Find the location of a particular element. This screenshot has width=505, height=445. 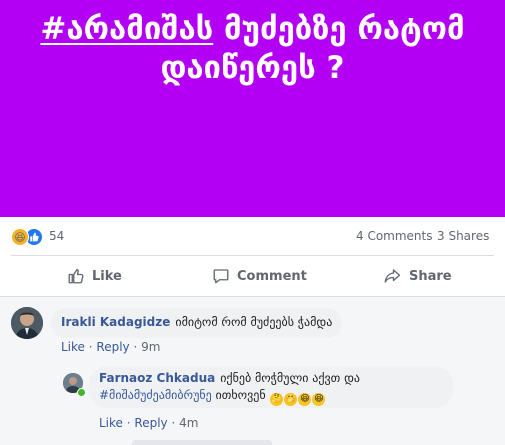

comment-bubble: Irakli Kadagidze იმიტომ რომ მუძეებს ჭამდა is located at coordinates (197, 323).